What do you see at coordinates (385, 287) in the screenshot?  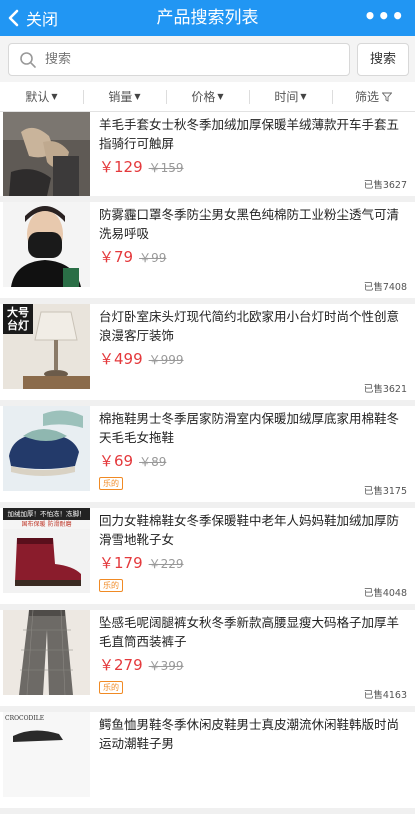 I see `sold-count: 已售7408` at bounding box center [385, 287].